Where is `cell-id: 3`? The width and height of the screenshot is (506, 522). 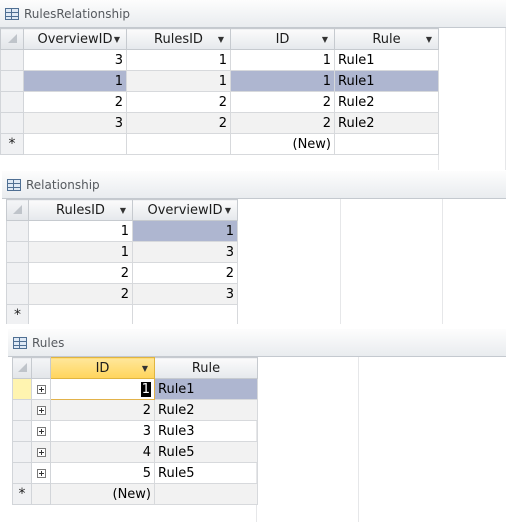 cell-id: 3 is located at coordinates (102, 431).